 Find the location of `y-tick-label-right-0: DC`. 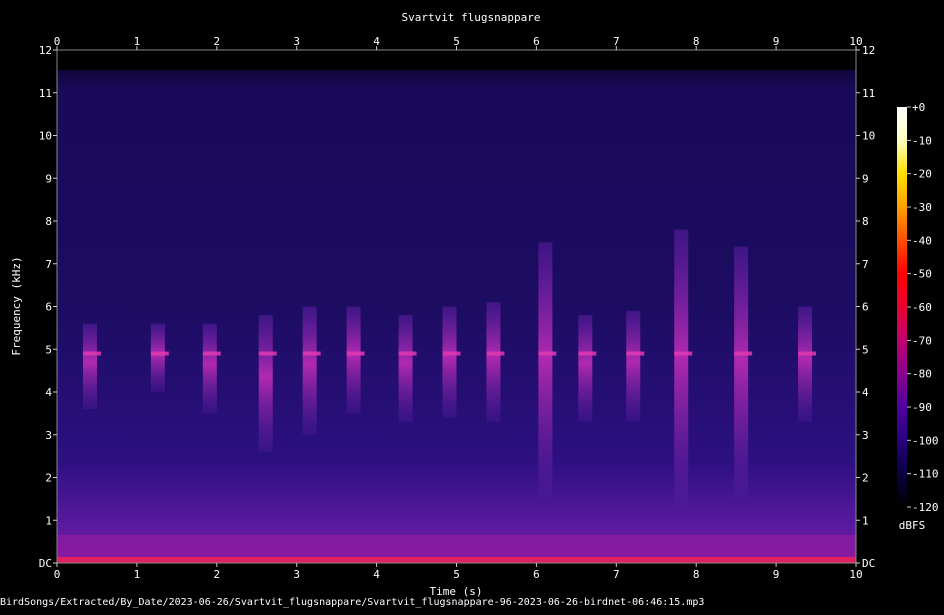

y-tick-label-right-0: DC is located at coordinates (868, 563).